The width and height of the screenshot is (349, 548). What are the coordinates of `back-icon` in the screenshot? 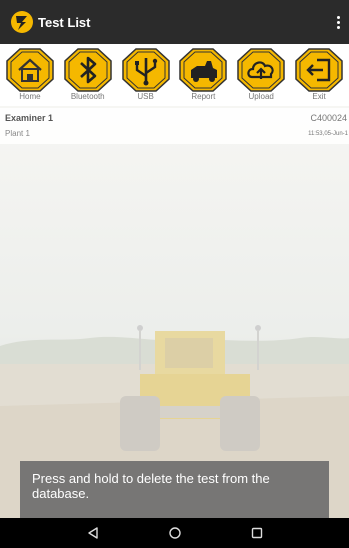 It's located at (92, 533).